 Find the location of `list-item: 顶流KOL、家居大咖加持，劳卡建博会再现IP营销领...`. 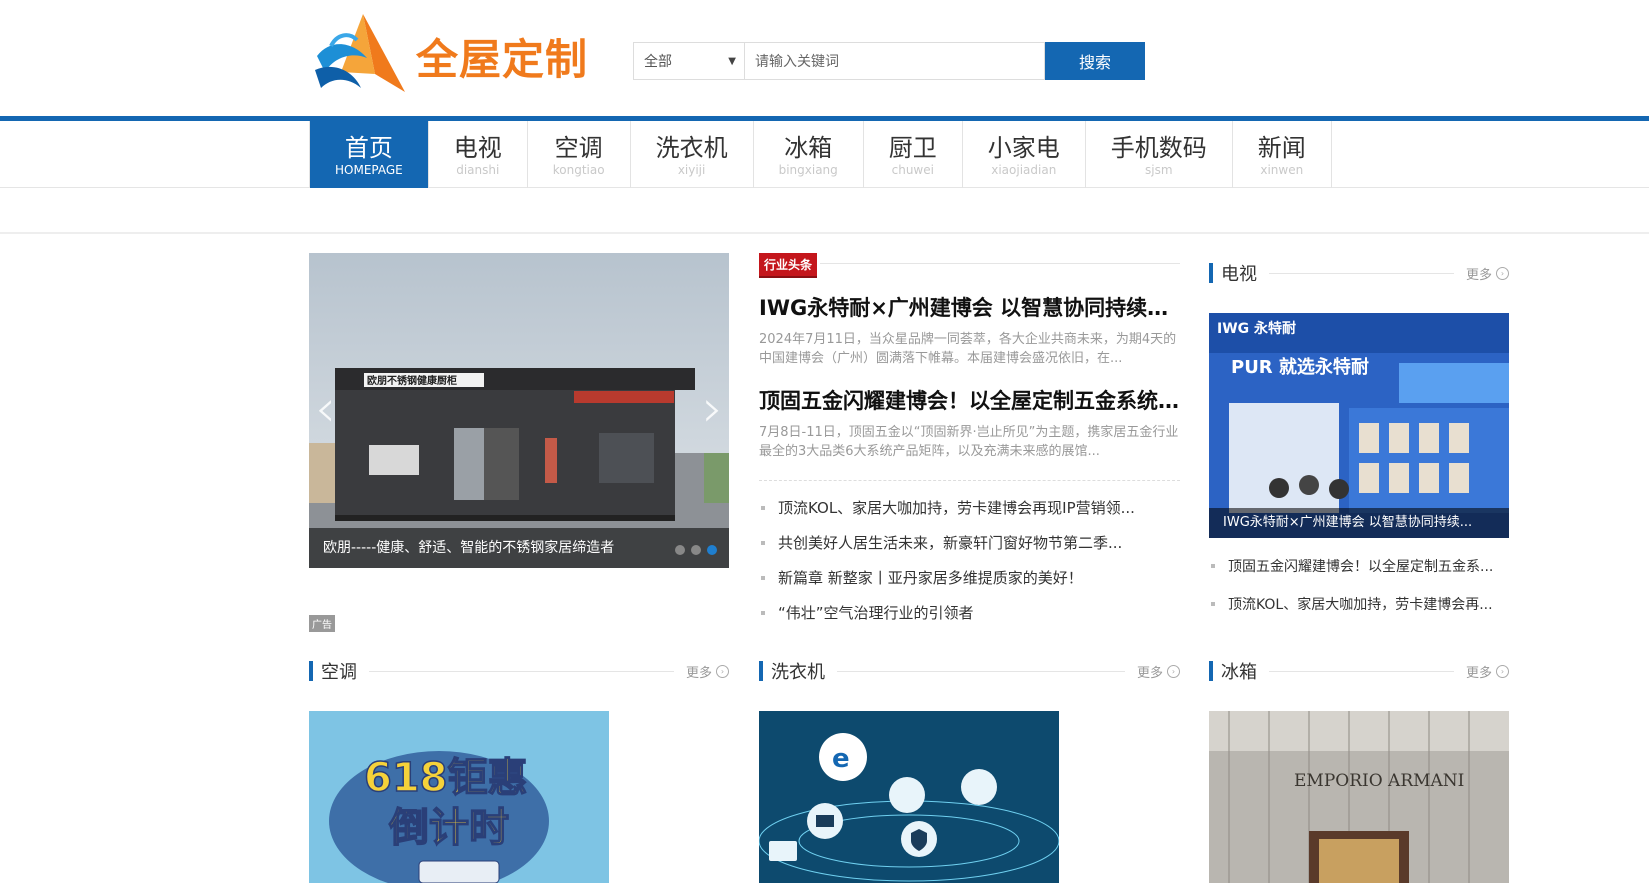

list-item: 顶流KOL、家居大咖加持，劳卡建博会再现IP营销领... is located at coordinates (969, 514).